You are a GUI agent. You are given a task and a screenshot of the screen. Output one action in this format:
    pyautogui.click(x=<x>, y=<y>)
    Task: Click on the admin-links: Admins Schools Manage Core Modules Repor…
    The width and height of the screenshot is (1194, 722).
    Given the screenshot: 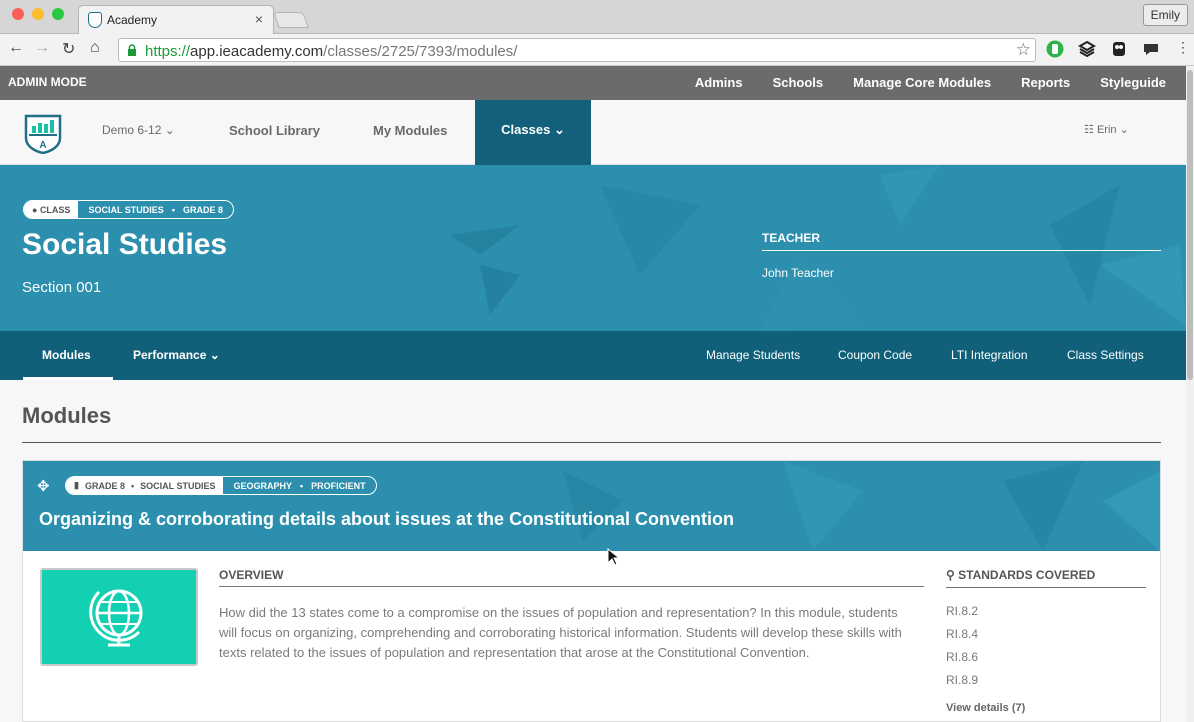 What is the action you would take?
    pyautogui.click(x=930, y=82)
    